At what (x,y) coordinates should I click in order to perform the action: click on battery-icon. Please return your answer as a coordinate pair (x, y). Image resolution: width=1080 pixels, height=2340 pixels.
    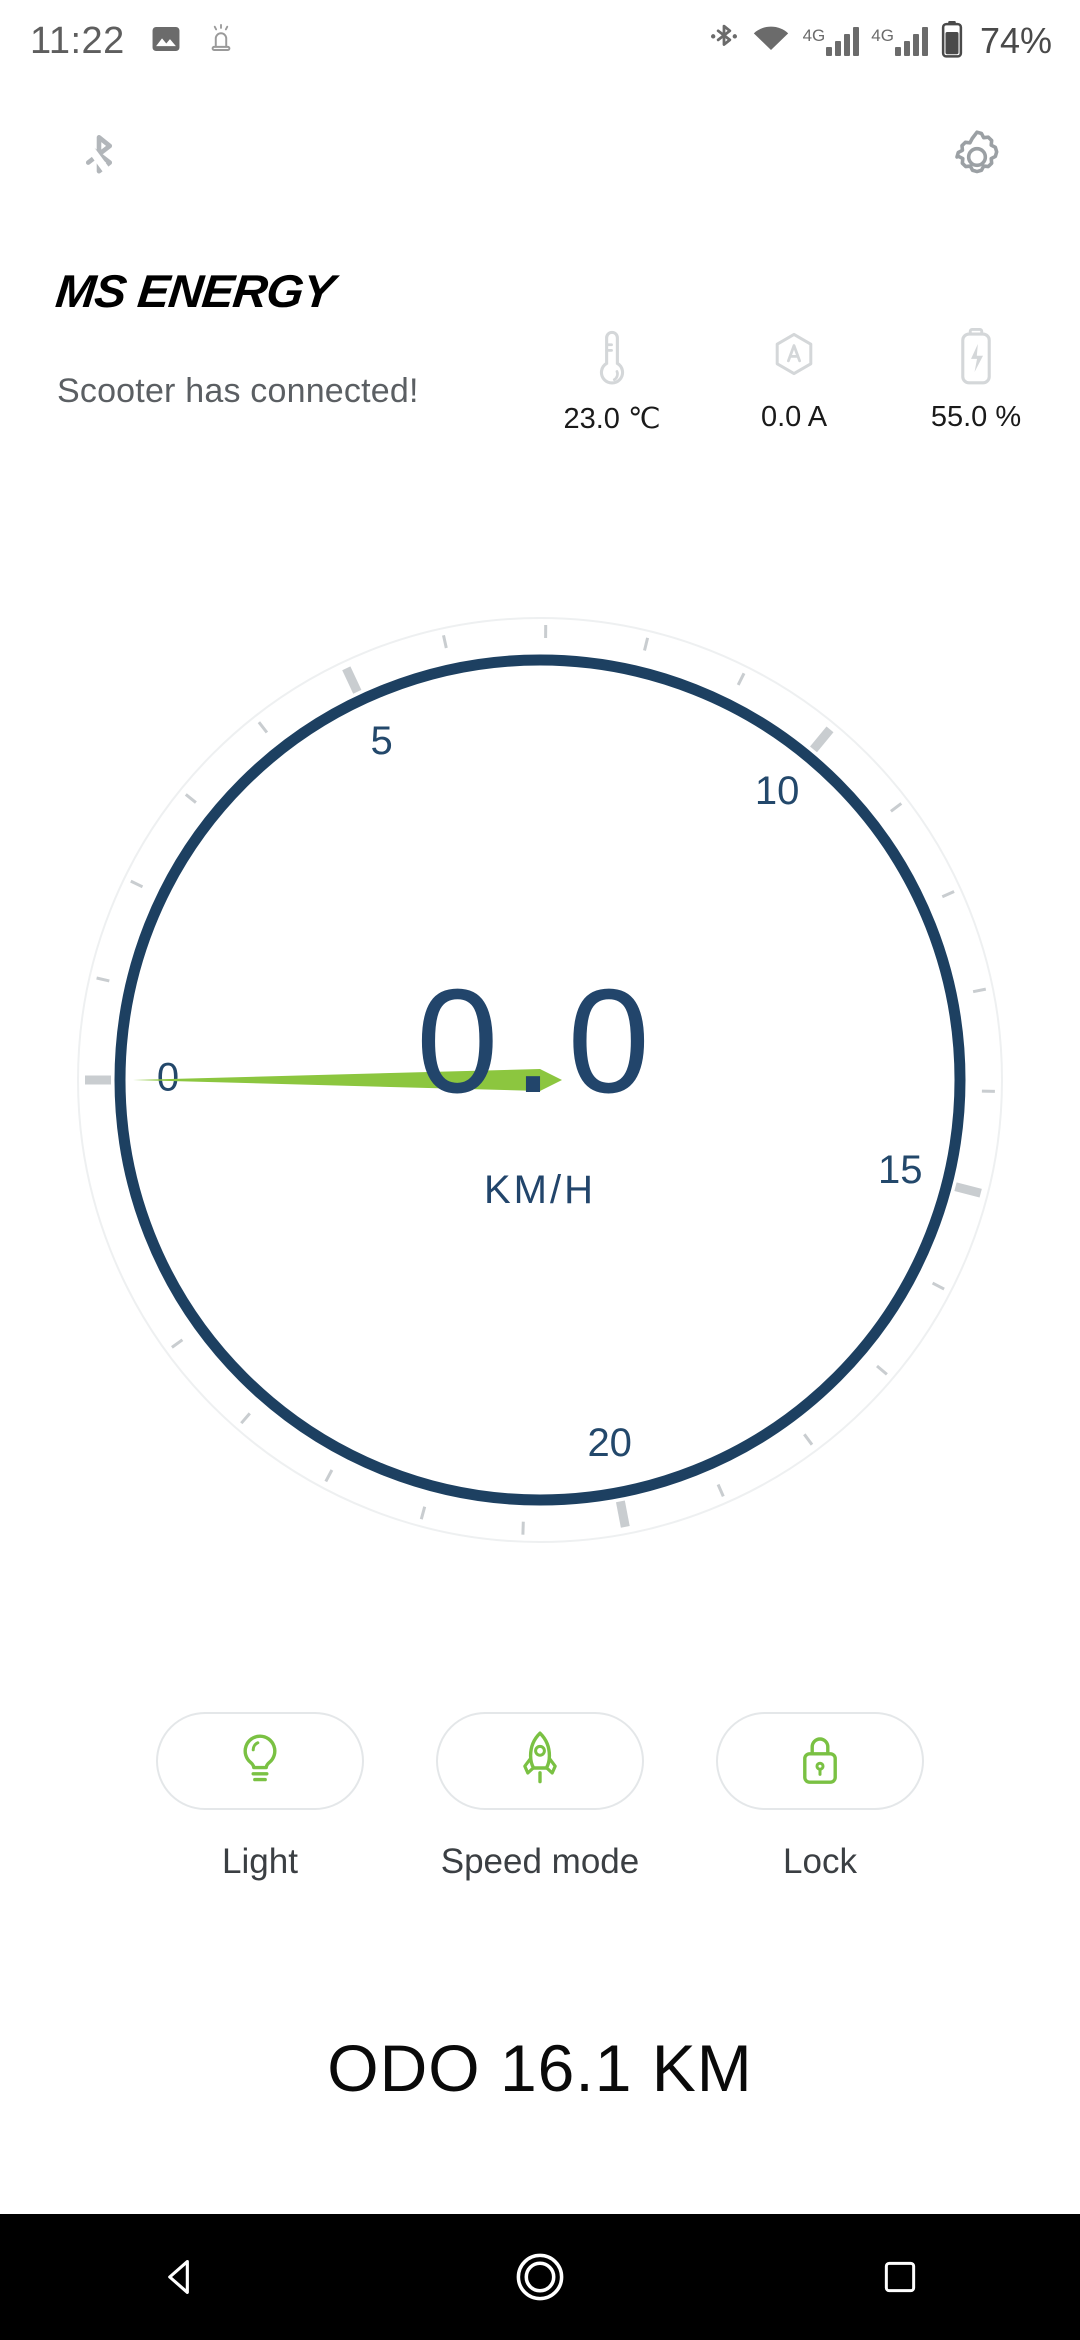
    Looking at the image, I should click on (952, 41).